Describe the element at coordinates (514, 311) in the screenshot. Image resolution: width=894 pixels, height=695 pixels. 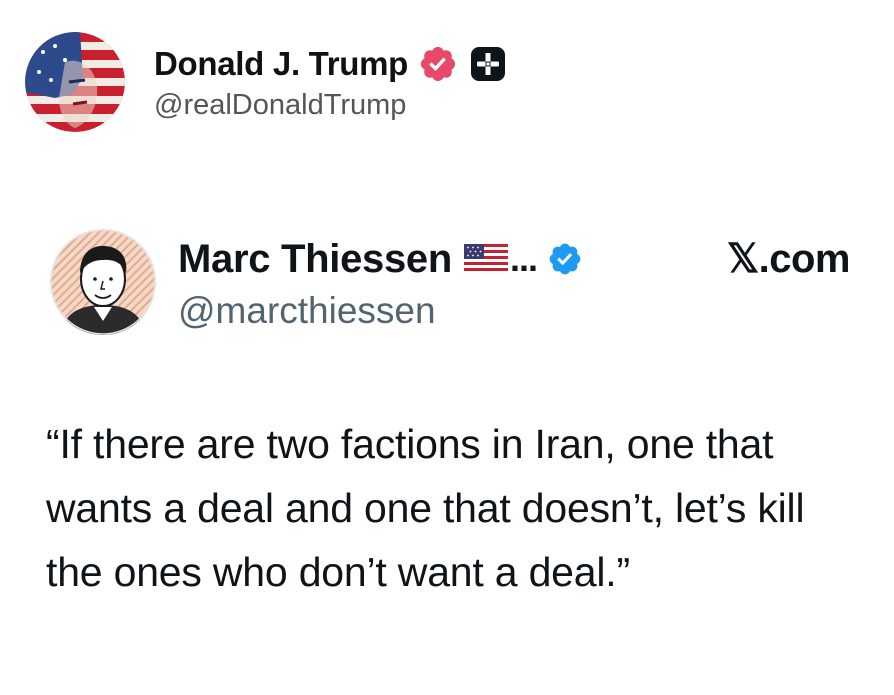
I see `author-handle: @marcthiessen` at that location.